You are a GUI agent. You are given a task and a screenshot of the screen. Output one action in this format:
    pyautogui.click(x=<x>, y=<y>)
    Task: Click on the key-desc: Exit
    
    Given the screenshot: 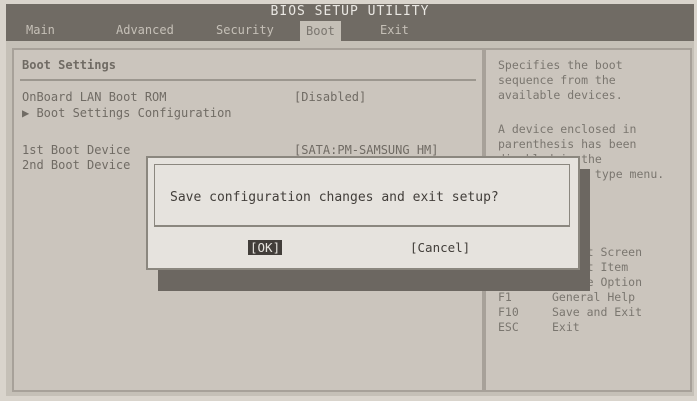 What is the action you would take?
    pyautogui.click(x=566, y=327)
    